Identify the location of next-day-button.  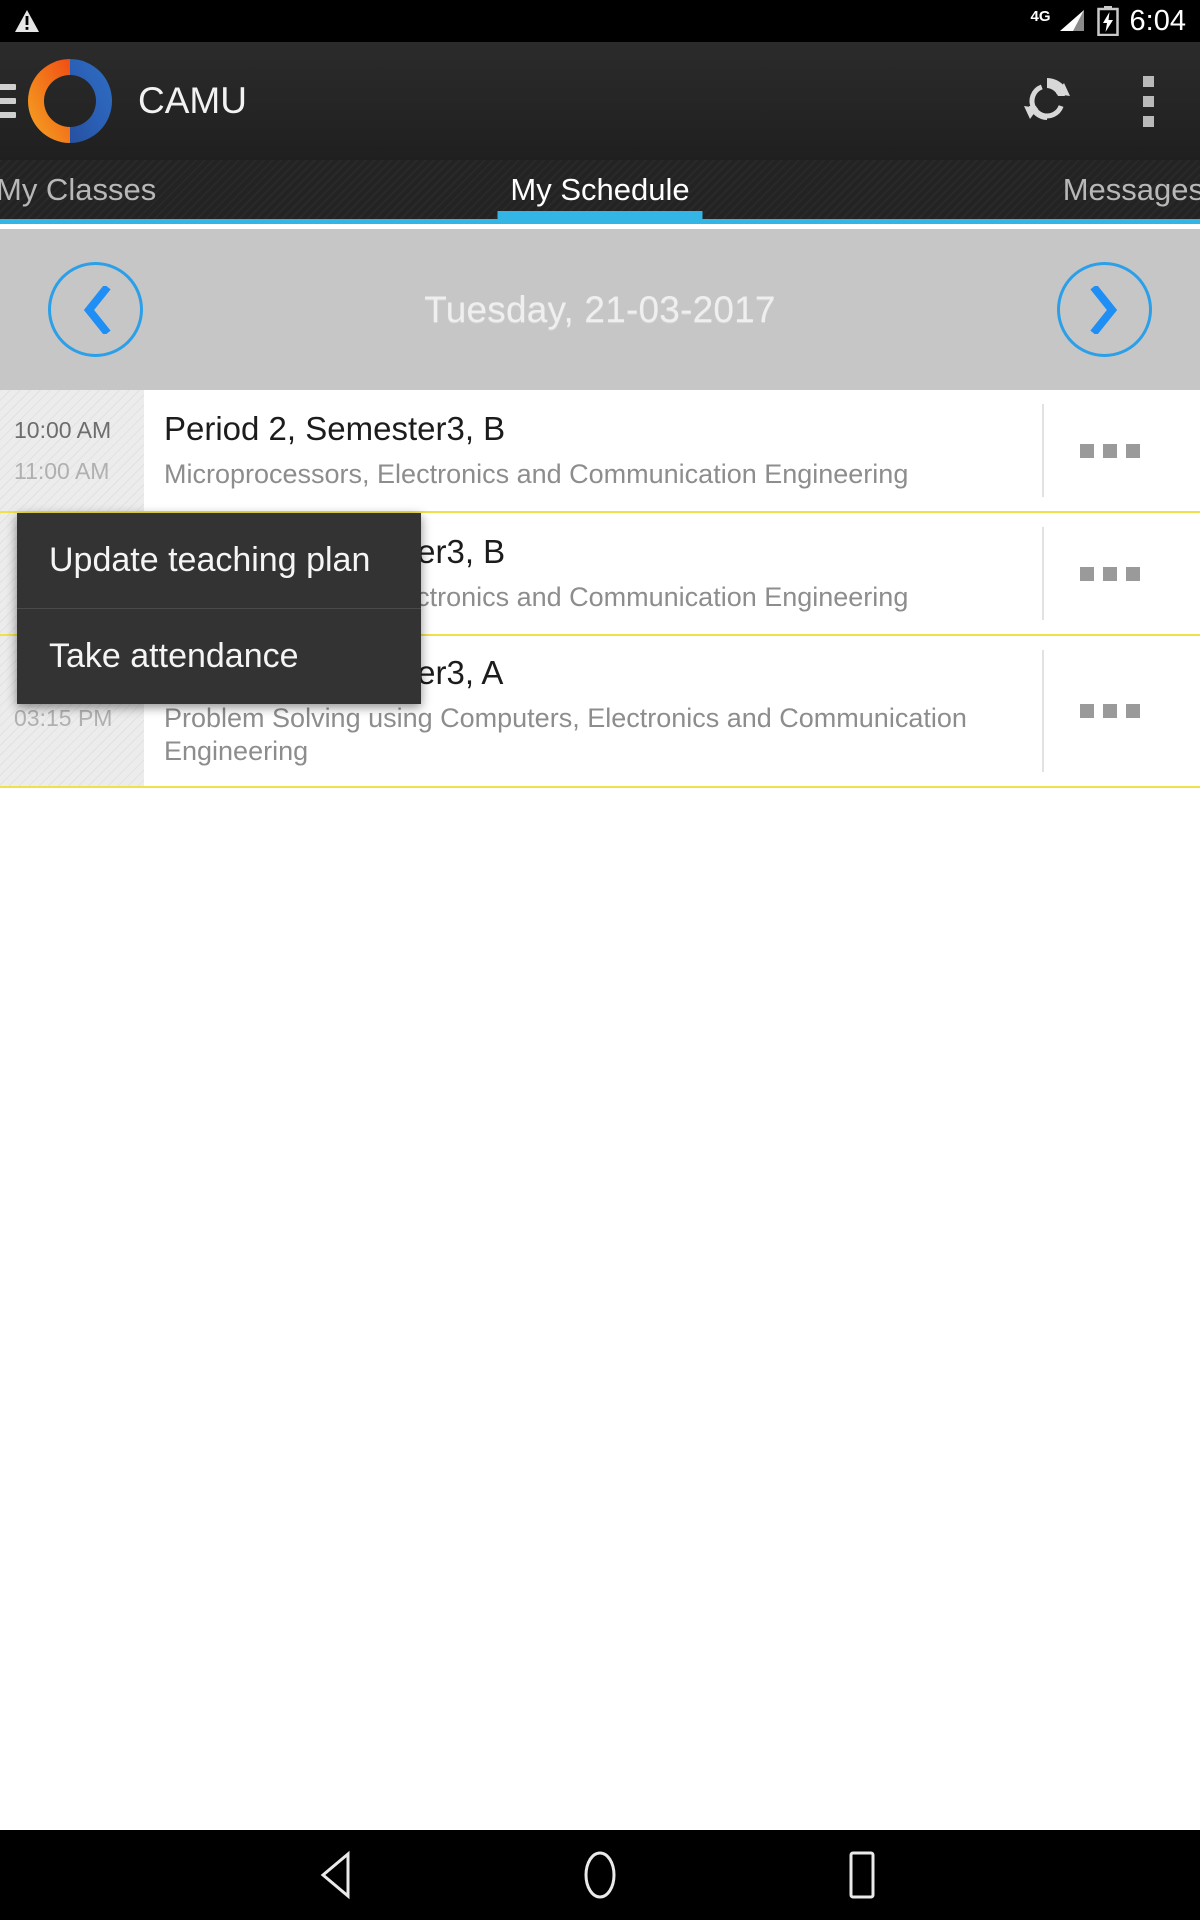
(1104, 309).